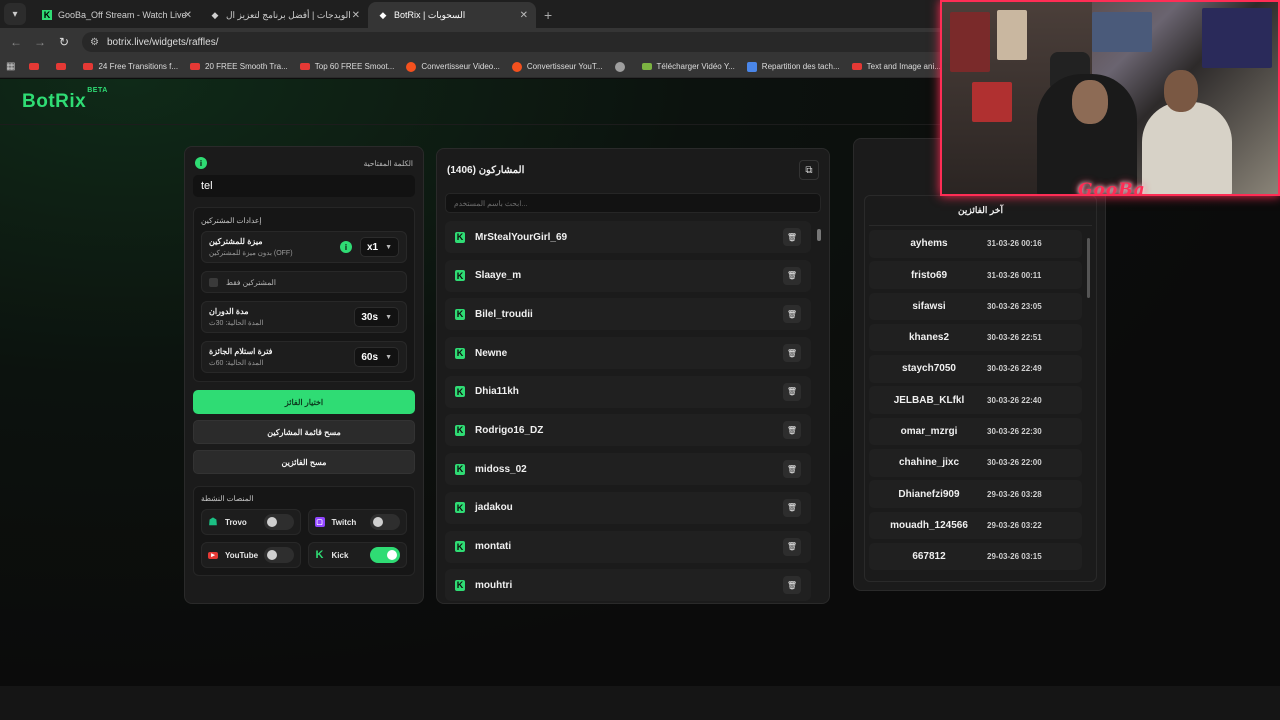 This screenshot has height=720, width=1280. I want to click on reload-icon: ↻, so click(64, 42).